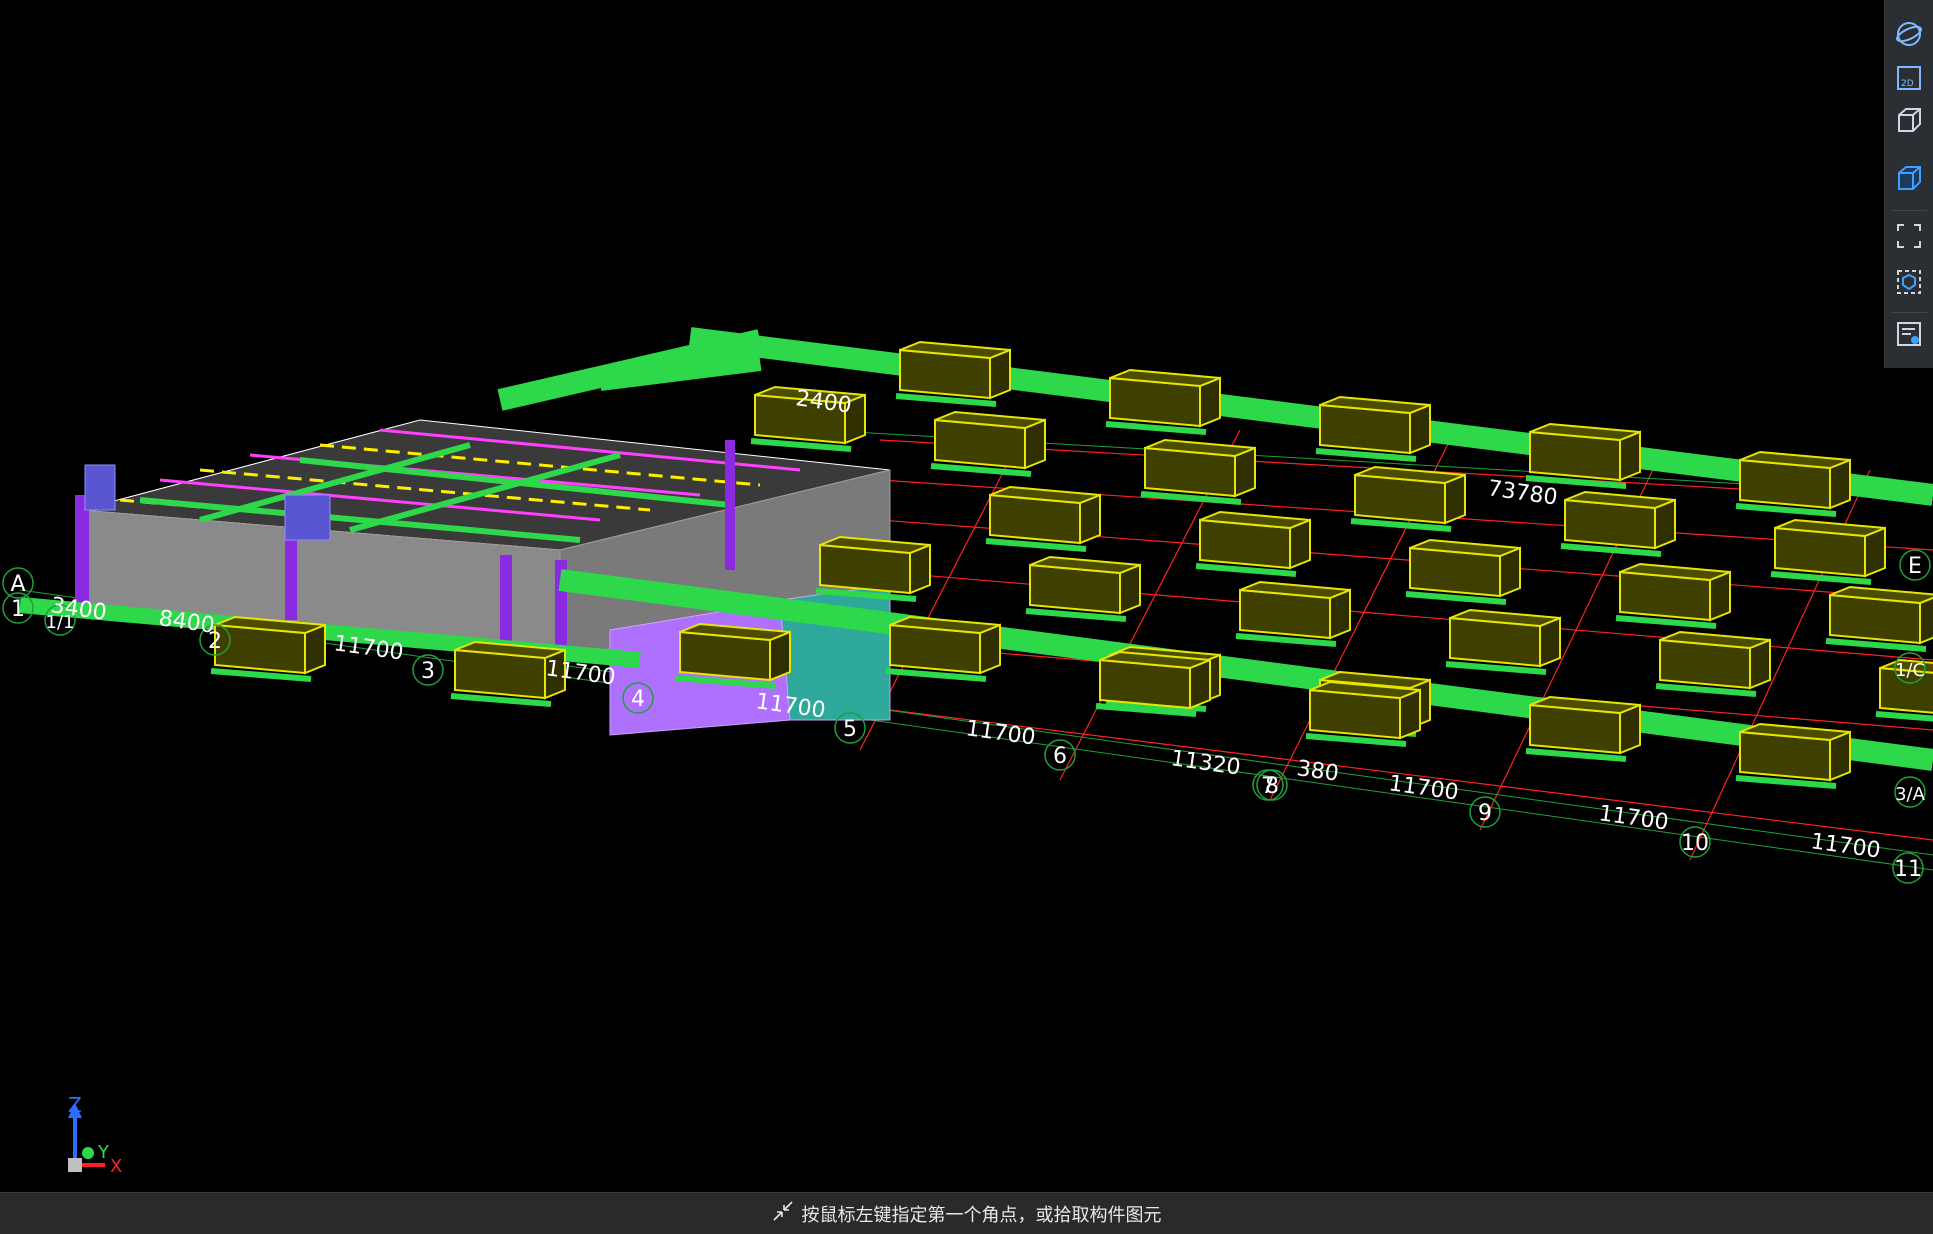 The image size is (1933, 1234). I want to click on axis-marker: 3/A, so click(1910, 792).